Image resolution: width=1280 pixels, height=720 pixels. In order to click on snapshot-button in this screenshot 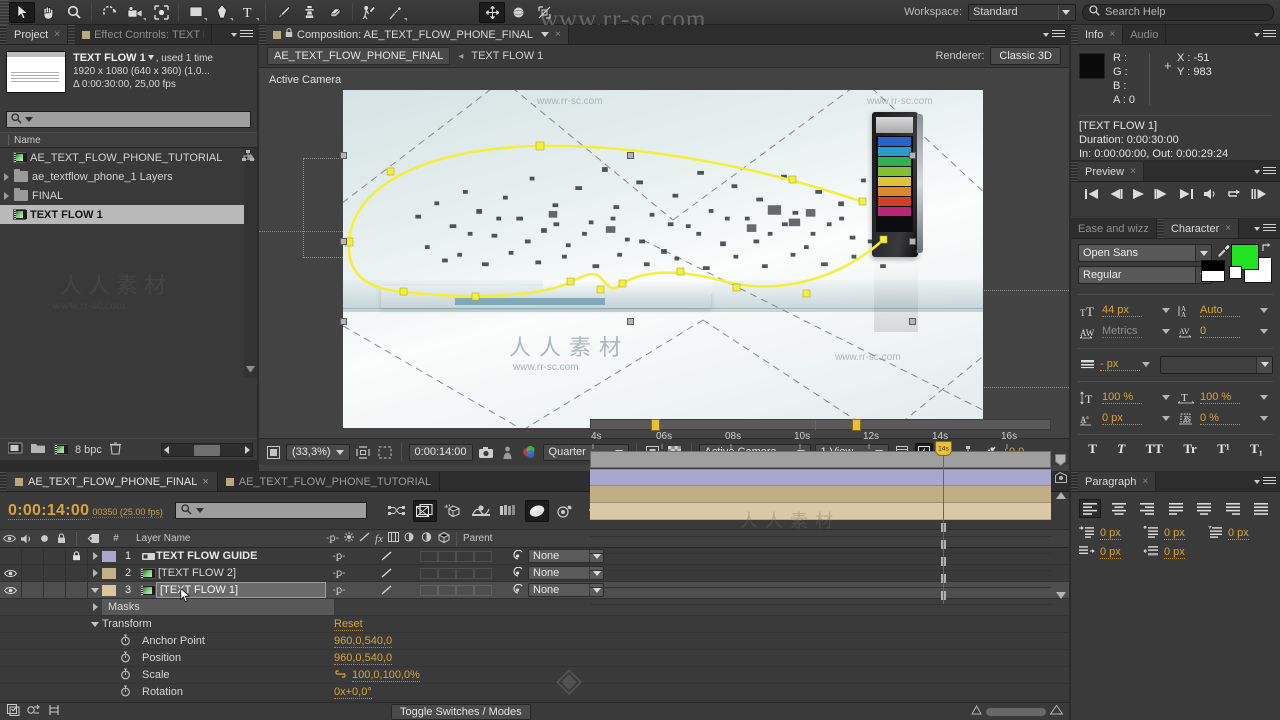, I will do `click(486, 452)`.